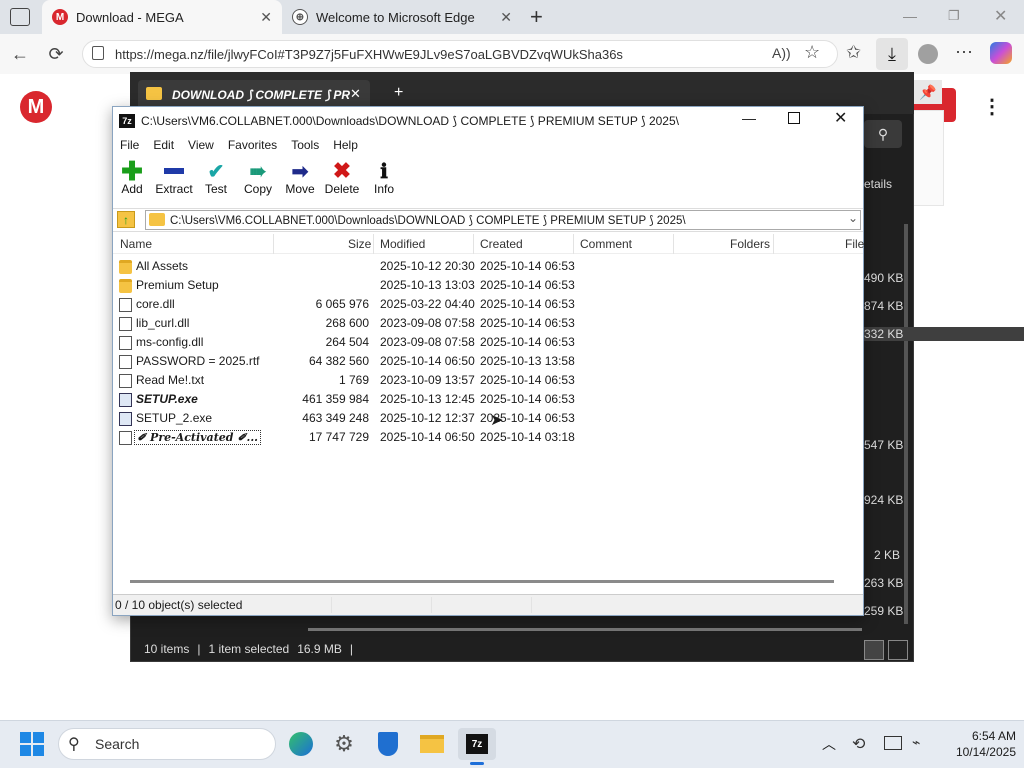  Describe the element at coordinates (162, 17) in the screenshot. I see `tab-mega-download: M Download - MEGA ✕` at that location.